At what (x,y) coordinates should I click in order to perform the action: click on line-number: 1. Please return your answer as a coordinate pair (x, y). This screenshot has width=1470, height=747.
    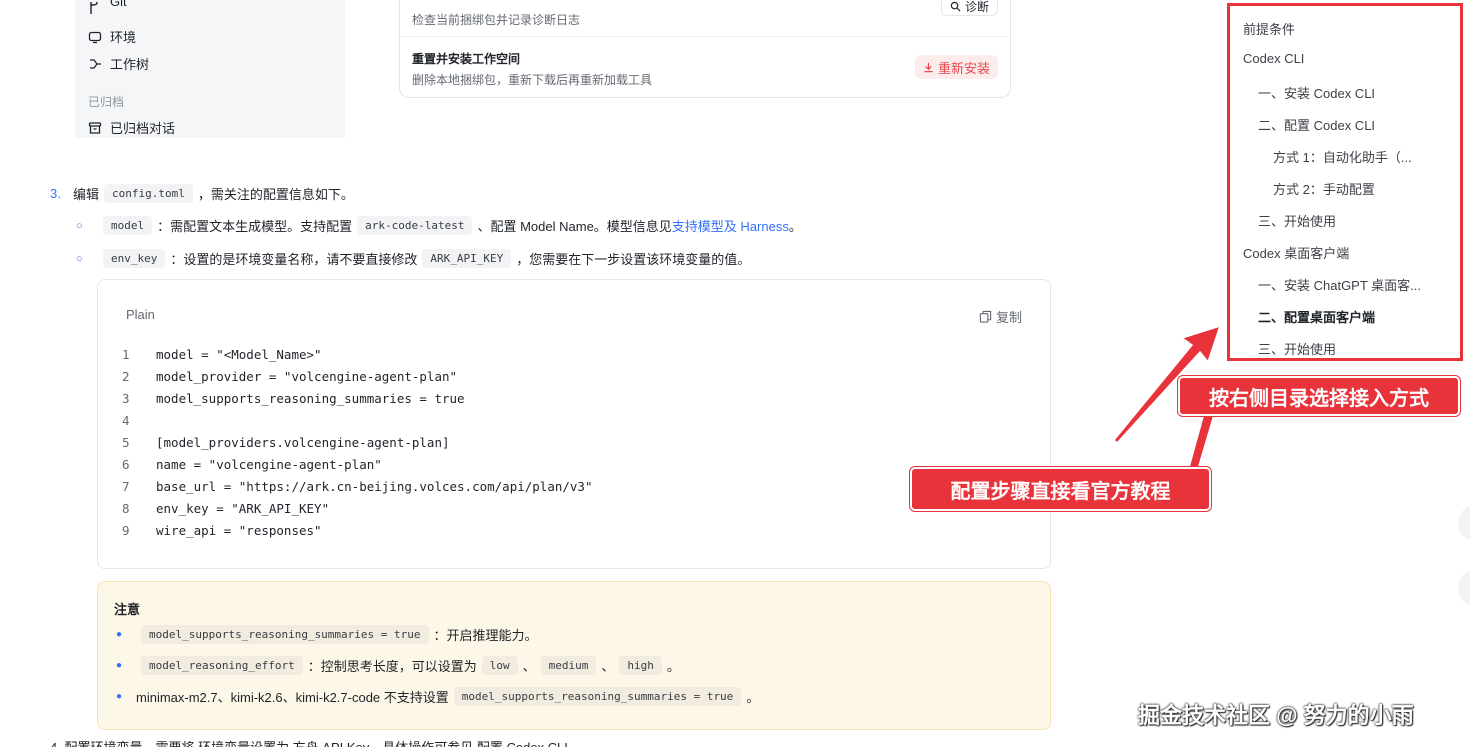
    Looking at the image, I should click on (126, 354).